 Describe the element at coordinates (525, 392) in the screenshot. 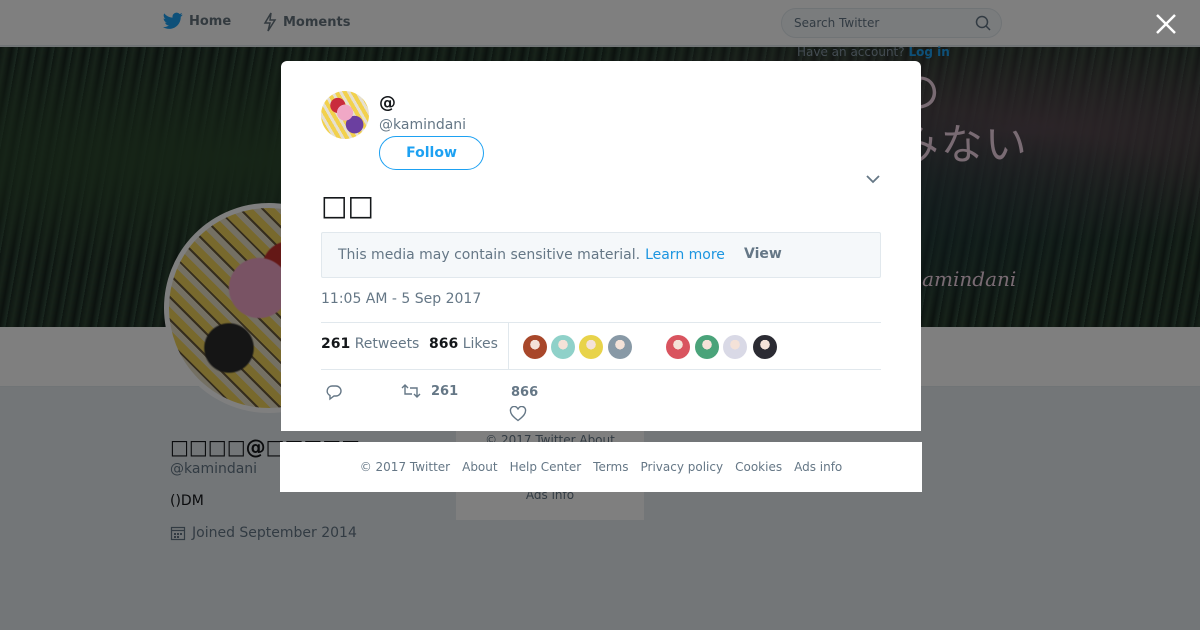

I see `like-action-count: 866` at that location.